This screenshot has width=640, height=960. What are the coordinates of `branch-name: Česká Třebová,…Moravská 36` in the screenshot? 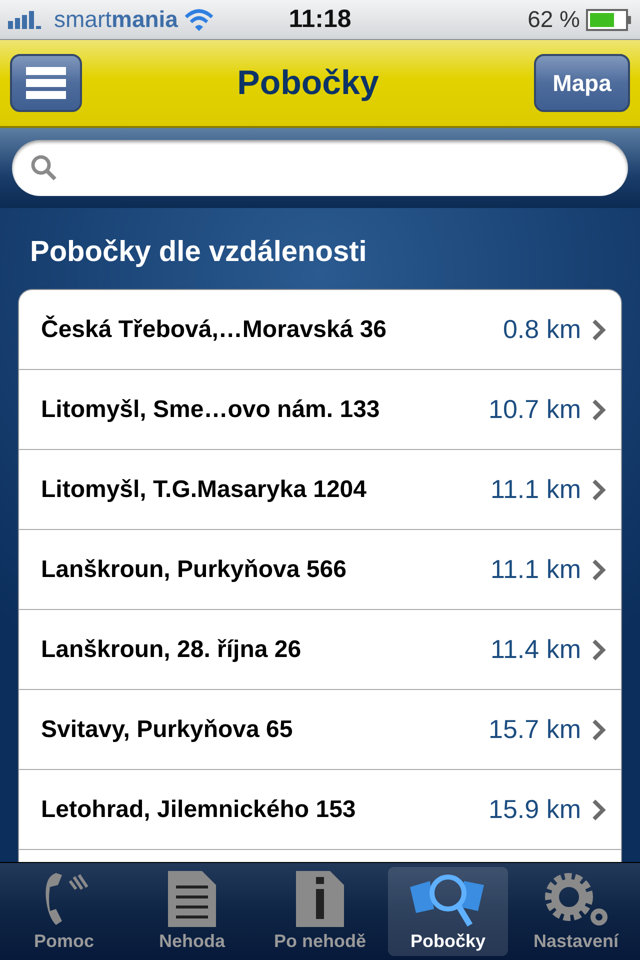 It's located at (214, 330).